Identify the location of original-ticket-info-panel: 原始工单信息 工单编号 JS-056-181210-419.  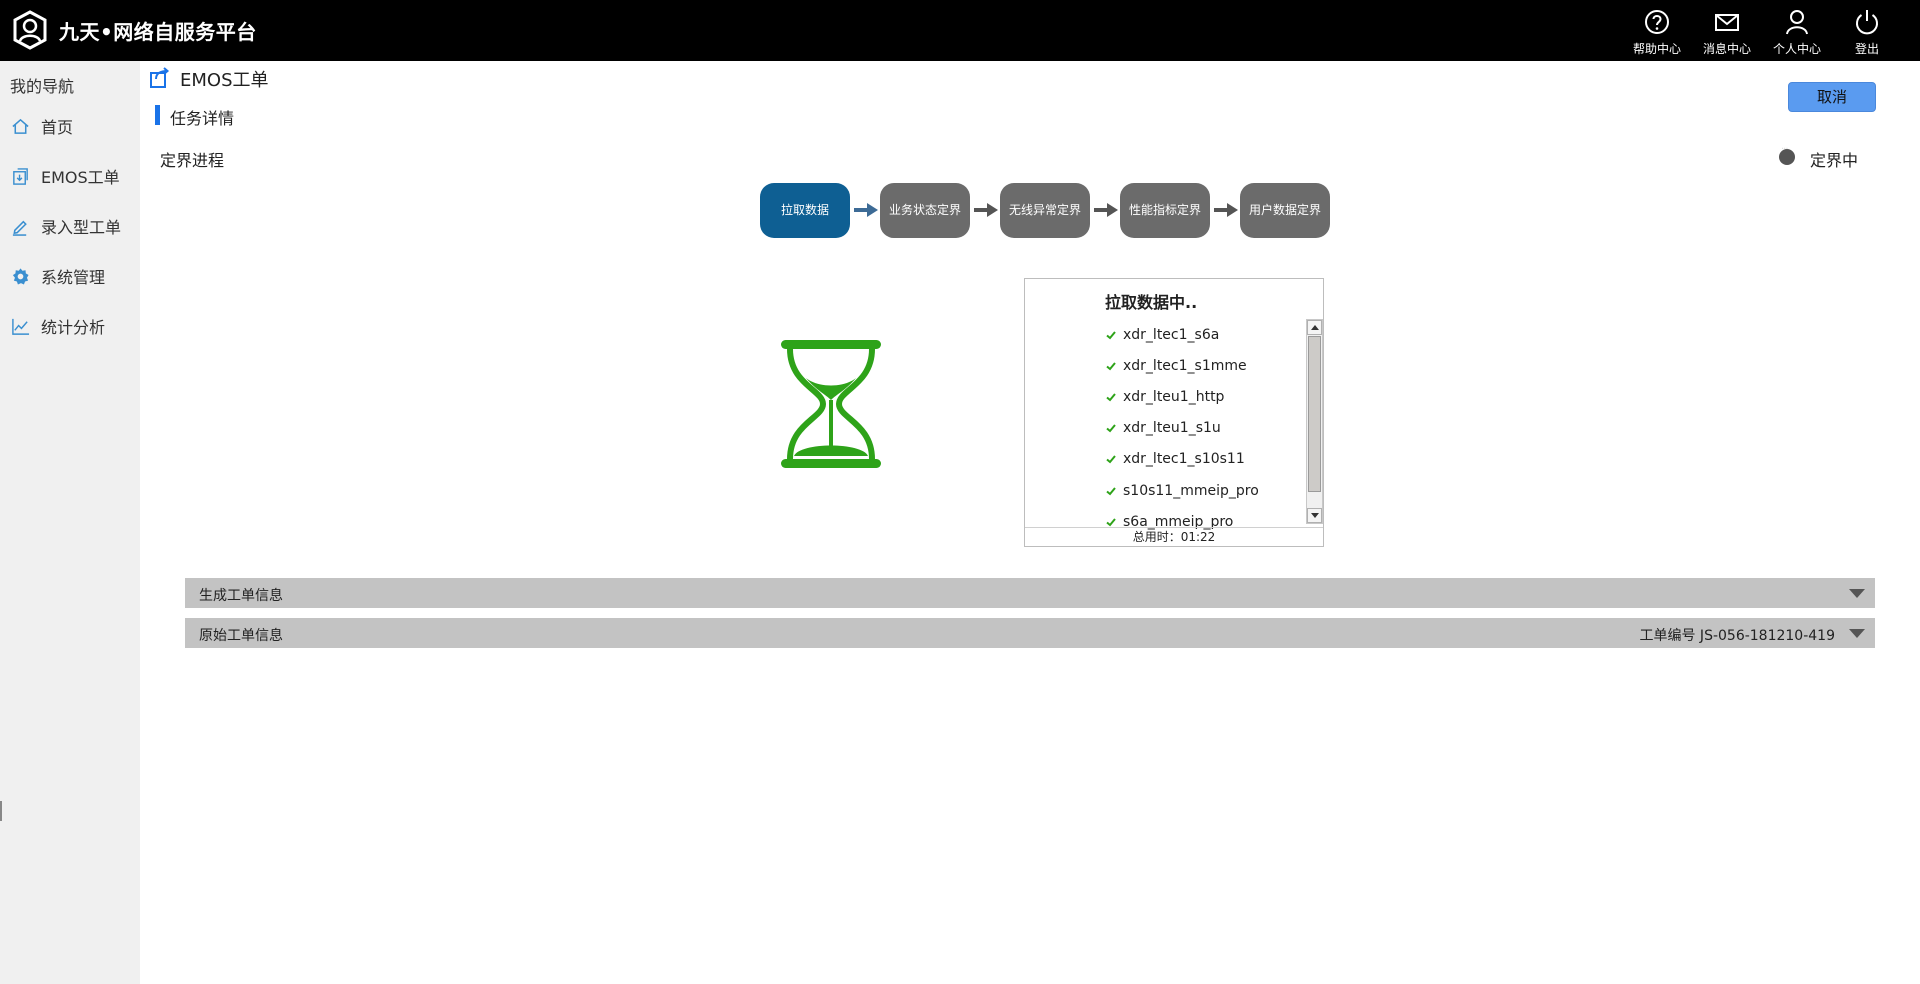
(1030, 633).